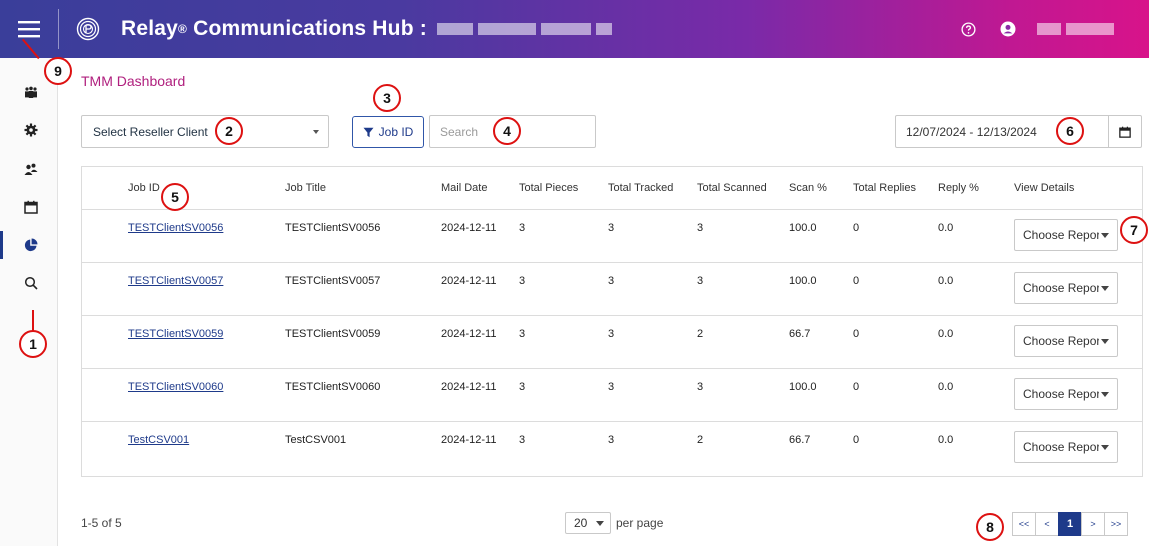 The image size is (1149, 546). Describe the element at coordinates (700, 440) in the screenshot. I see `total-scanned-cell: 2` at that location.